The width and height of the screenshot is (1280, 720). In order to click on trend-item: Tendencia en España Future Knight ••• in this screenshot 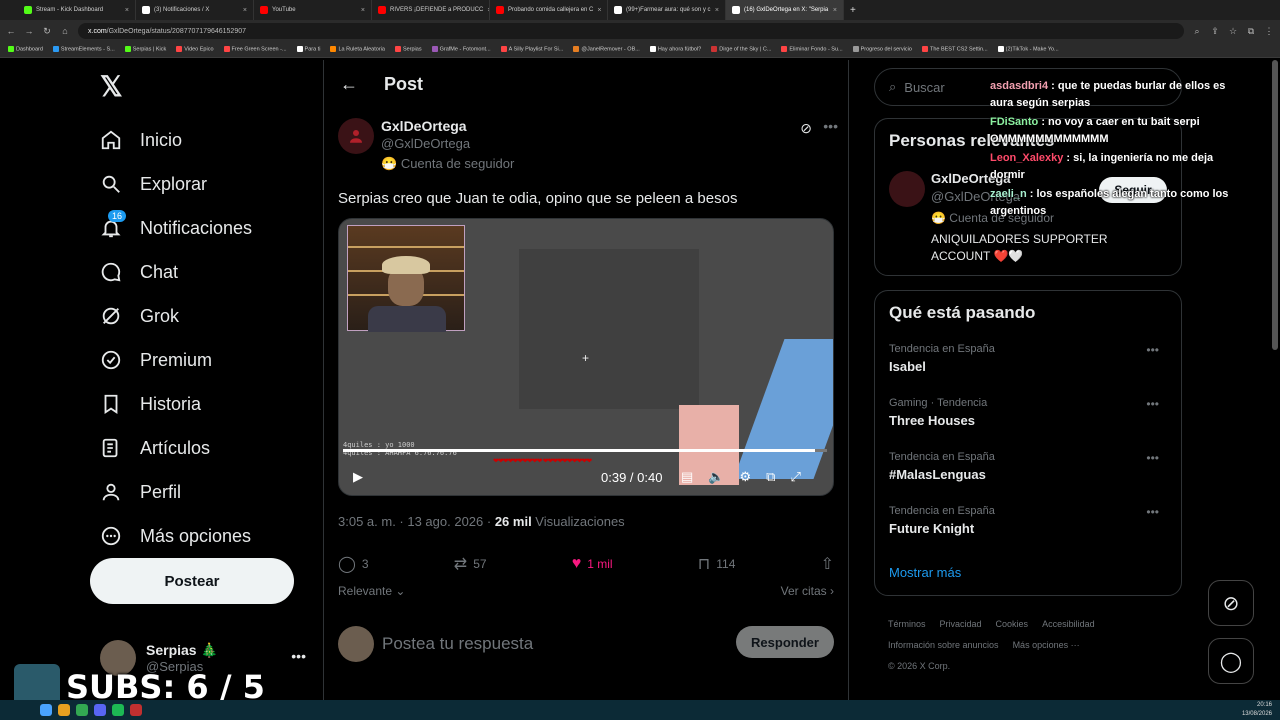, I will do `click(1029, 520)`.